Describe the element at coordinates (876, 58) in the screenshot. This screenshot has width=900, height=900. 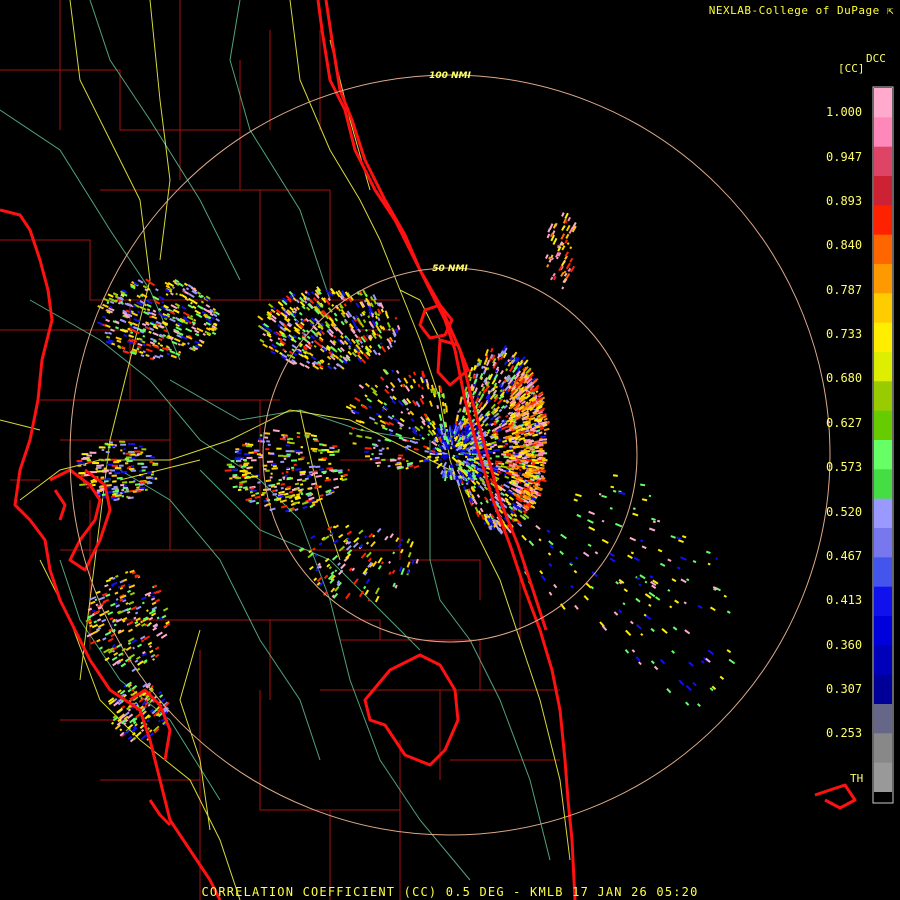
I see `product-code-label: DCC` at that location.